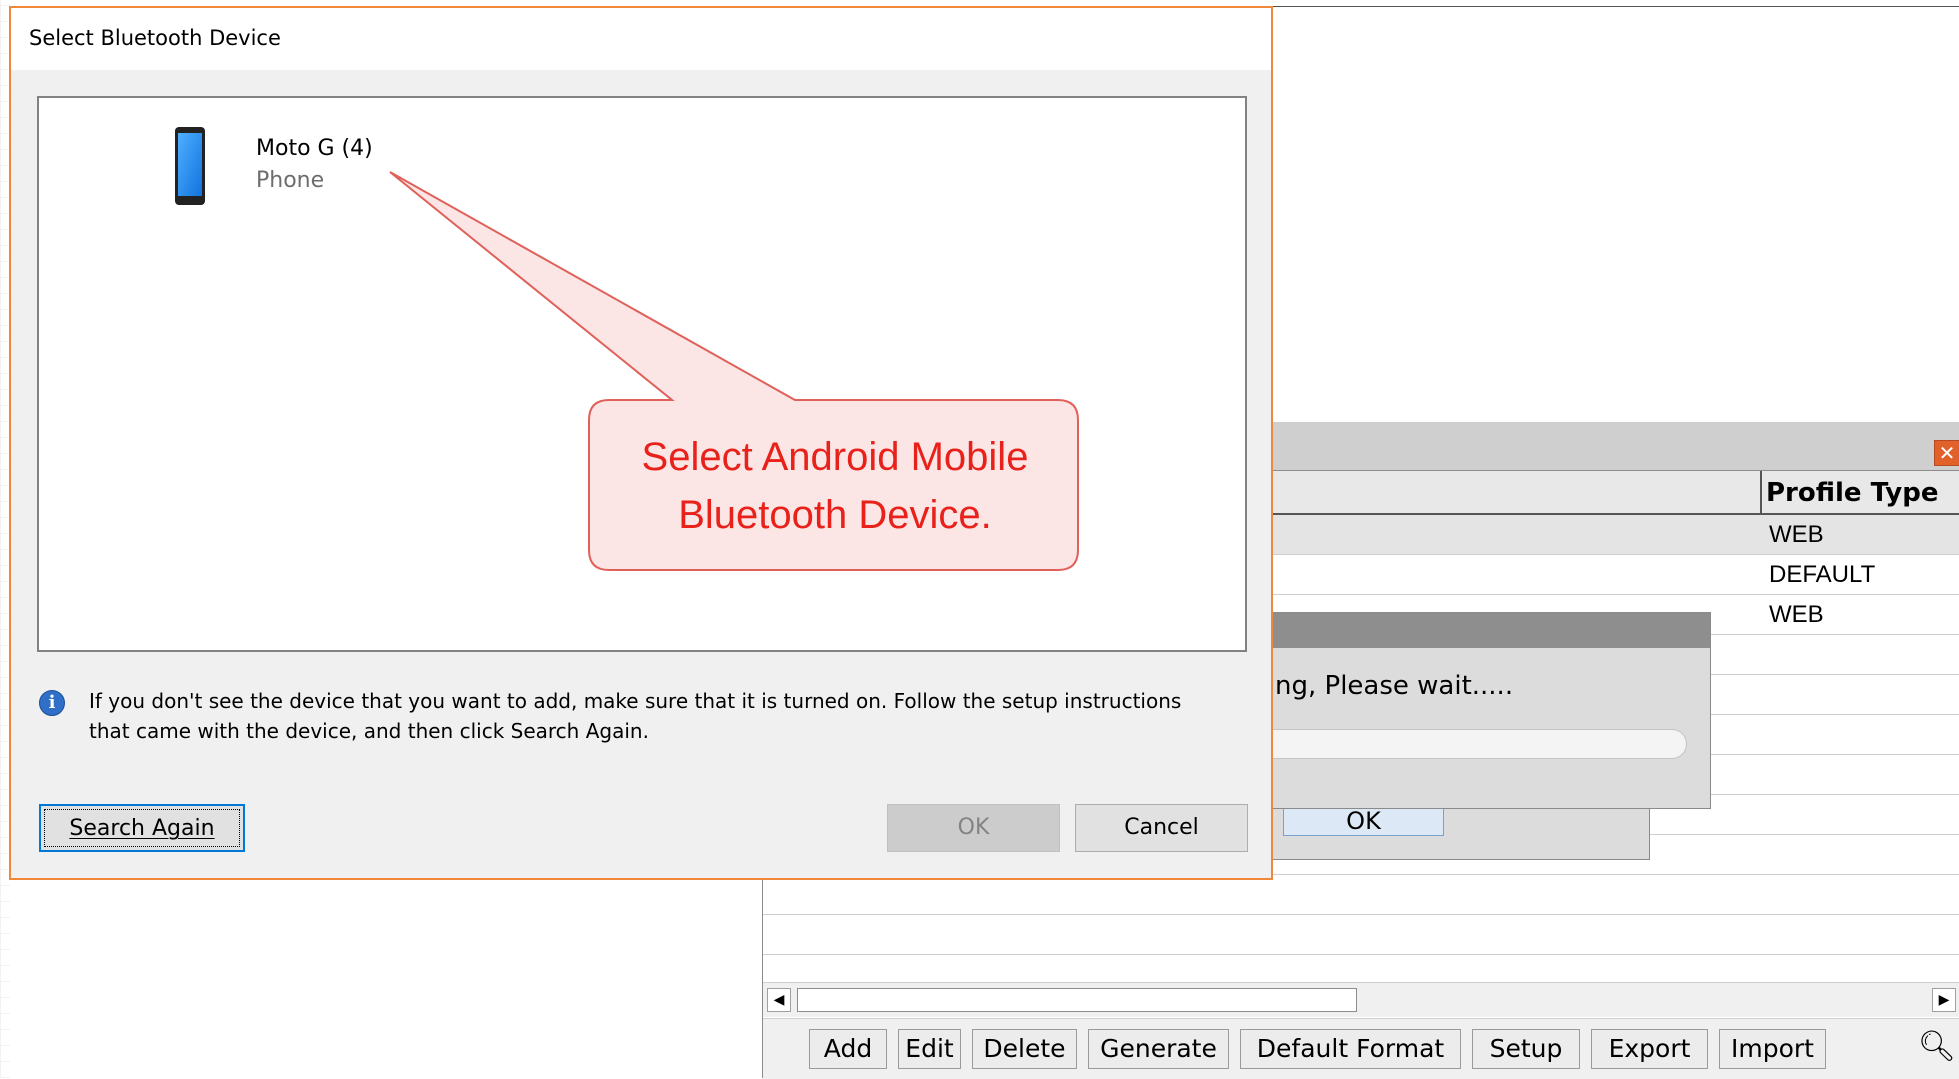 Image resolution: width=1959 pixels, height=1079 pixels. Describe the element at coordinates (1161, 828) in the screenshot. I see `cancel-button: Cancel` at that location.